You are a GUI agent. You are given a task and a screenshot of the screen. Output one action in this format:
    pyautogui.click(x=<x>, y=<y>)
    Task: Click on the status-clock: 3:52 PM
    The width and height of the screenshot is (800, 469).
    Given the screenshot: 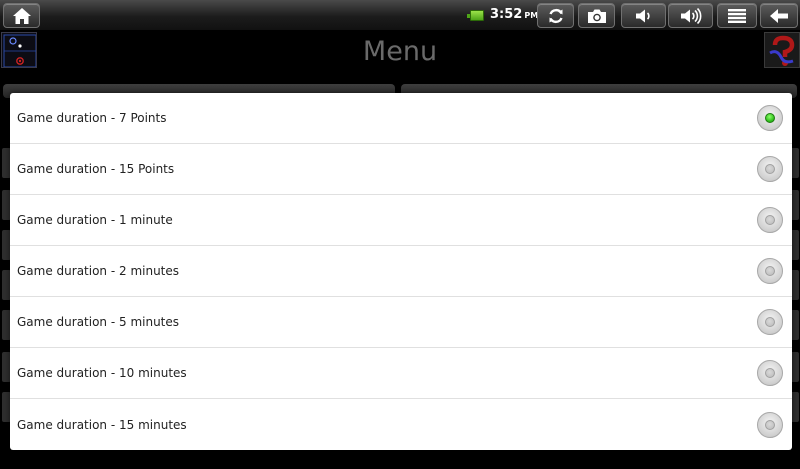 What is the action you would take?
    pyautogui.click(x=514, y=14)
    